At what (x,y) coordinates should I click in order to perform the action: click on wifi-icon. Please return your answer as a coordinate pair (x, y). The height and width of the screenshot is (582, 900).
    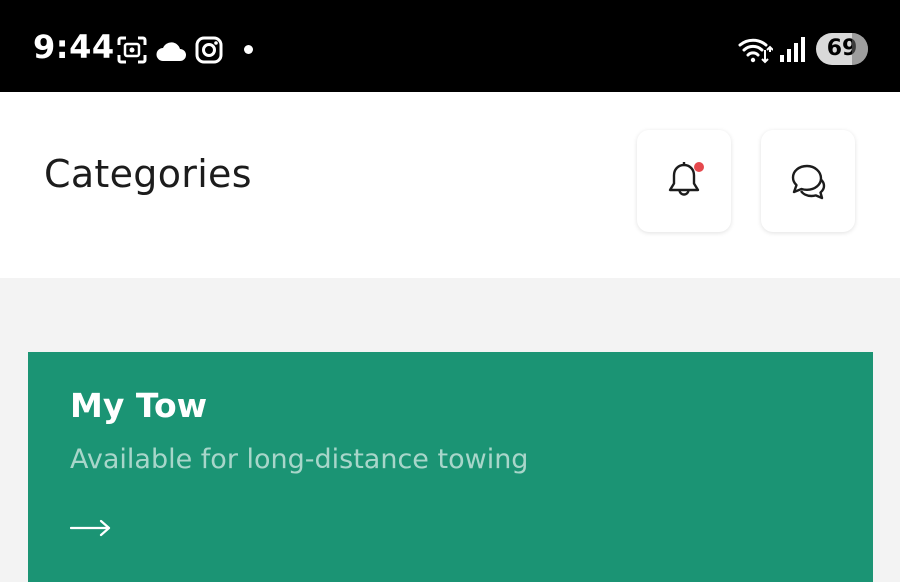
    Looking at the image, I should click on (755, 51).